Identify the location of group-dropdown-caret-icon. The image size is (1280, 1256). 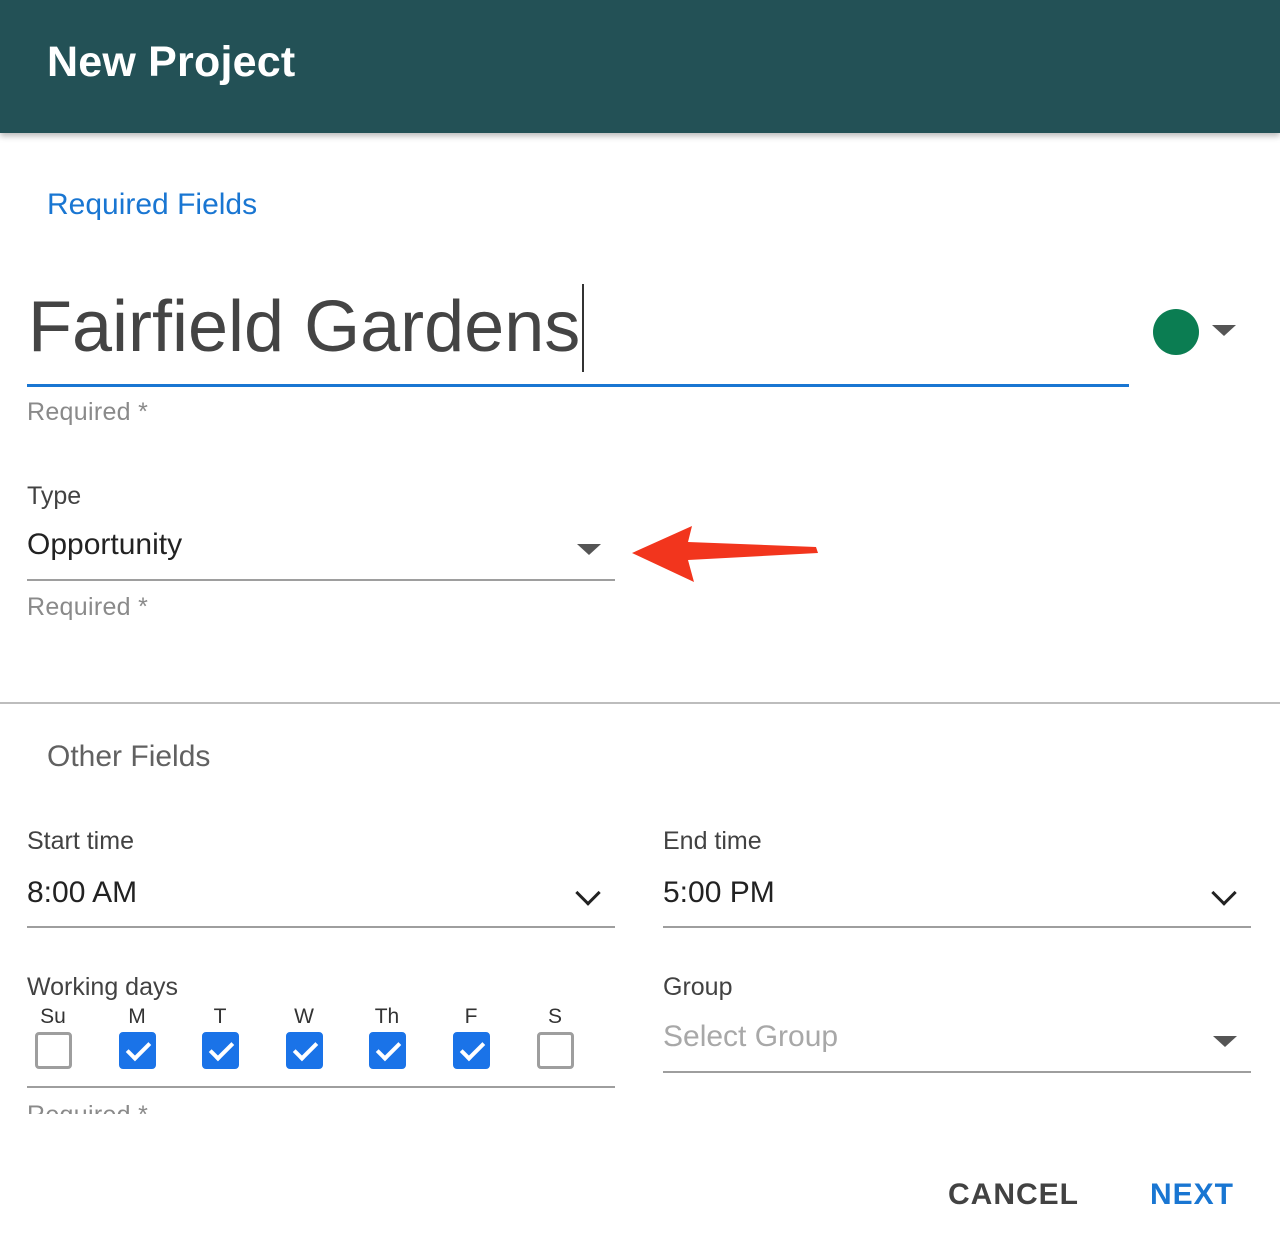
(1225, 1041).